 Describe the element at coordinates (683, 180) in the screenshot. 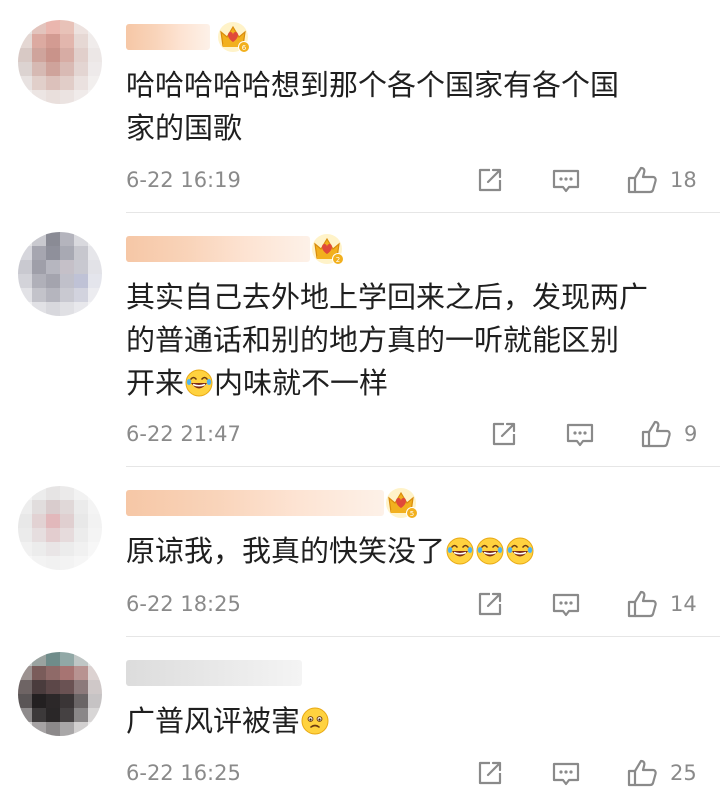

I see `like-count: 18` at that location.